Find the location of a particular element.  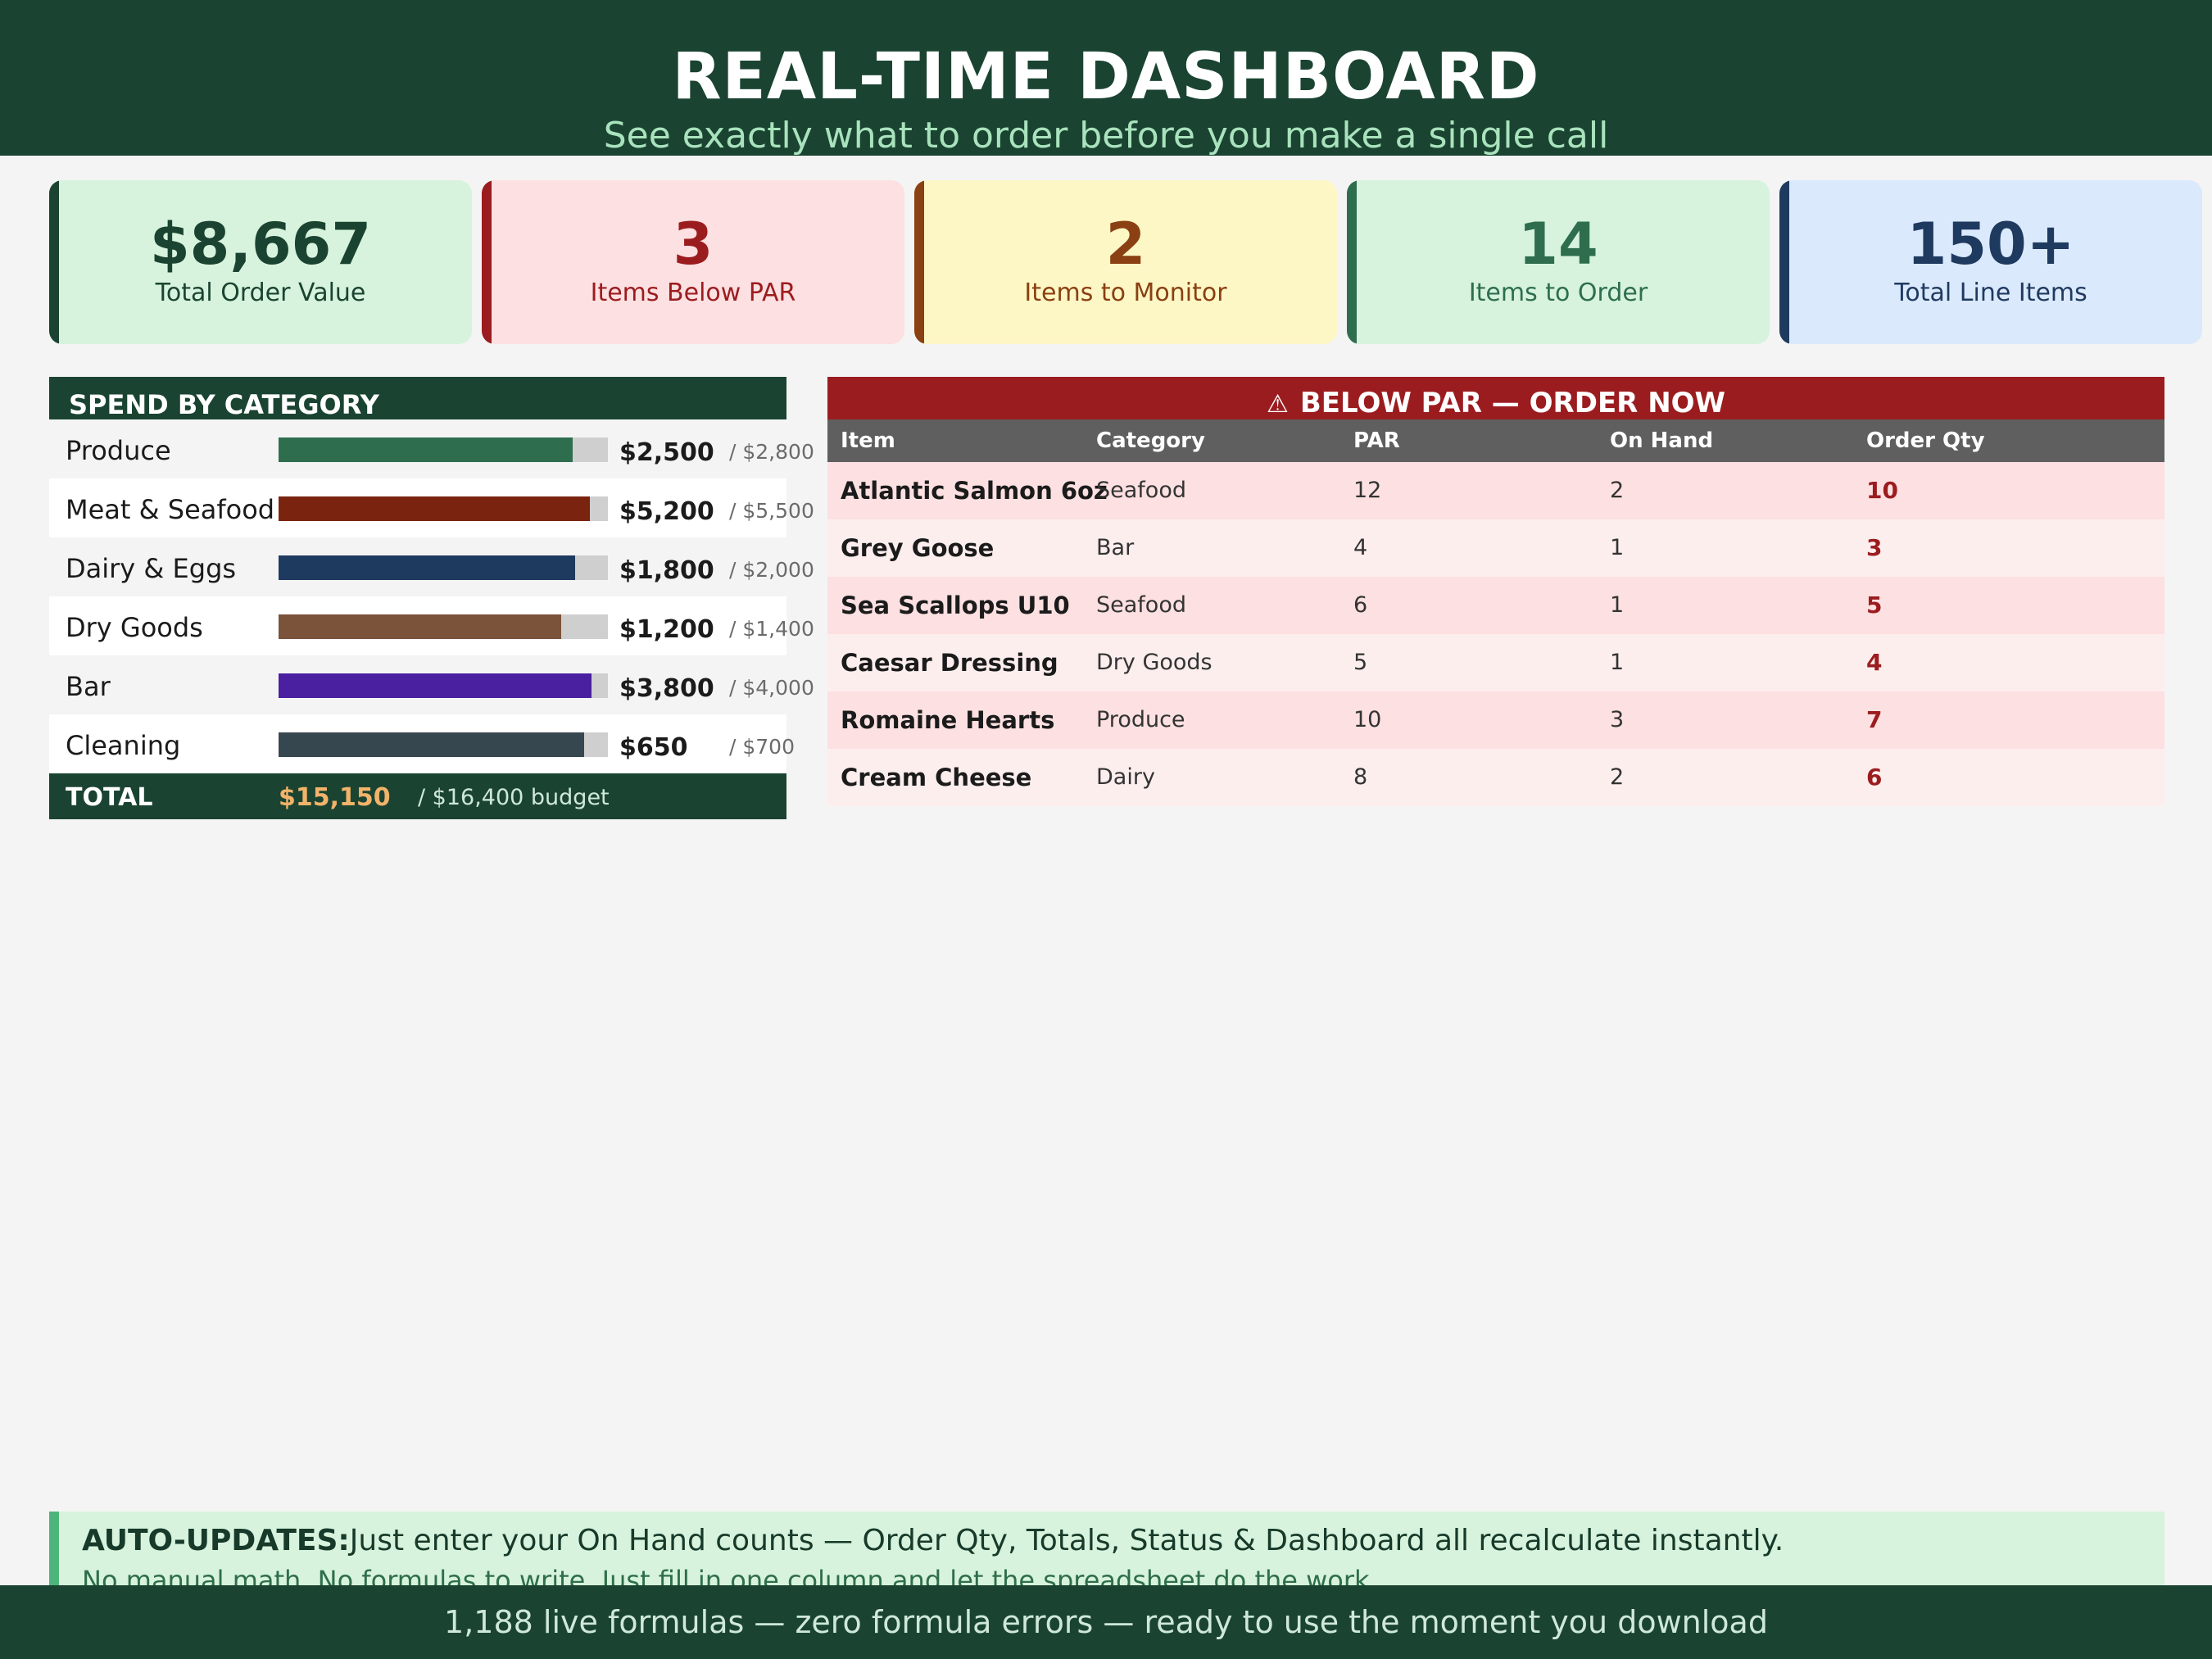

cell-on-hand: 3 is located at coordinates (1617, 719).